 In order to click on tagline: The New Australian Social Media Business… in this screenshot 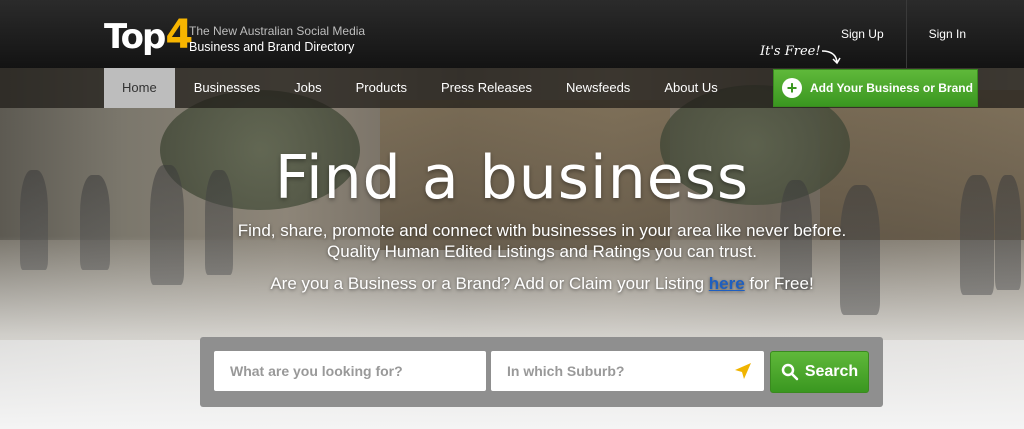, I will do `click(277, 39)`.